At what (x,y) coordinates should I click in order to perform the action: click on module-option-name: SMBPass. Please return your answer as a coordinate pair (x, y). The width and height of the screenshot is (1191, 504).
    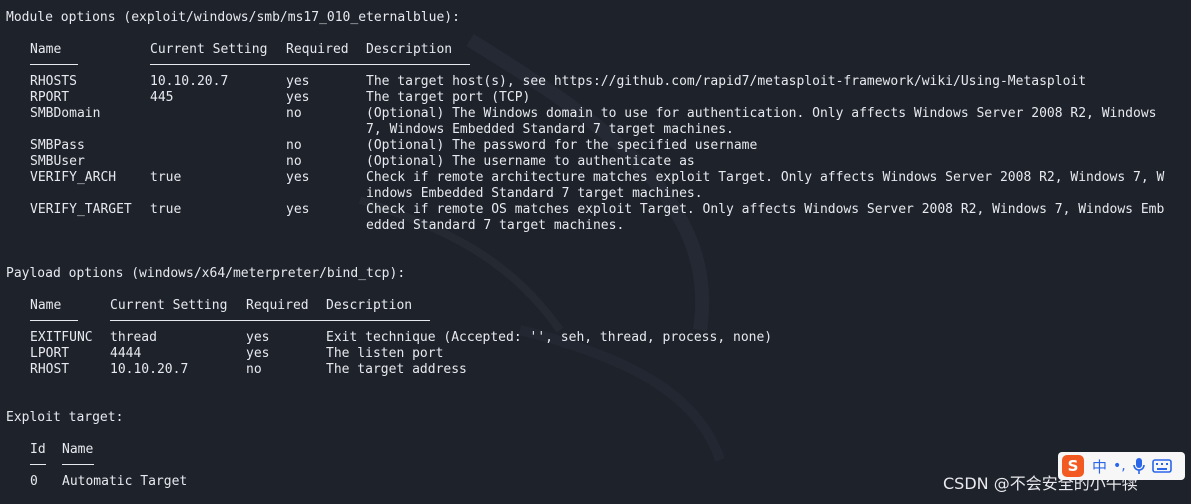
    Looking at the image, I should click on (57, 145).